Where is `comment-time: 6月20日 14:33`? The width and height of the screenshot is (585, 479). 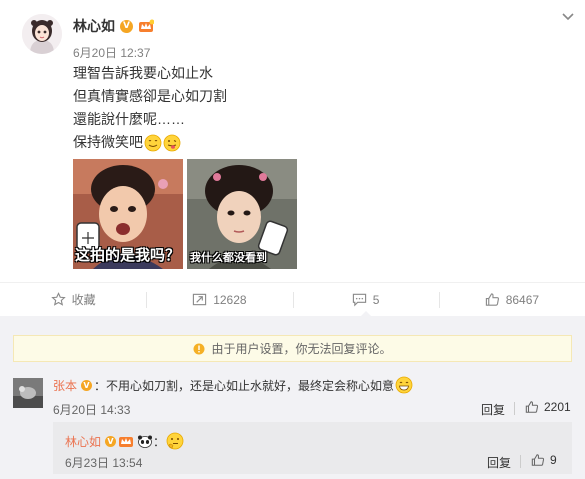 comment-time: 6月20日 14:33 is located at coordinates (92, 410).